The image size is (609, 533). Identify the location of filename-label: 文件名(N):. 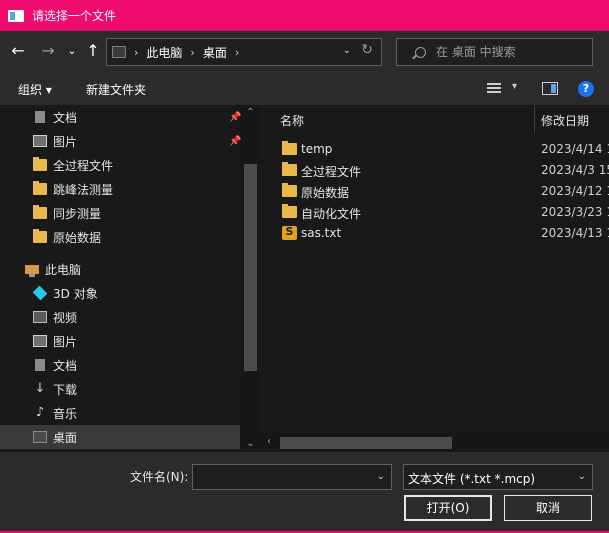
(159, 477).